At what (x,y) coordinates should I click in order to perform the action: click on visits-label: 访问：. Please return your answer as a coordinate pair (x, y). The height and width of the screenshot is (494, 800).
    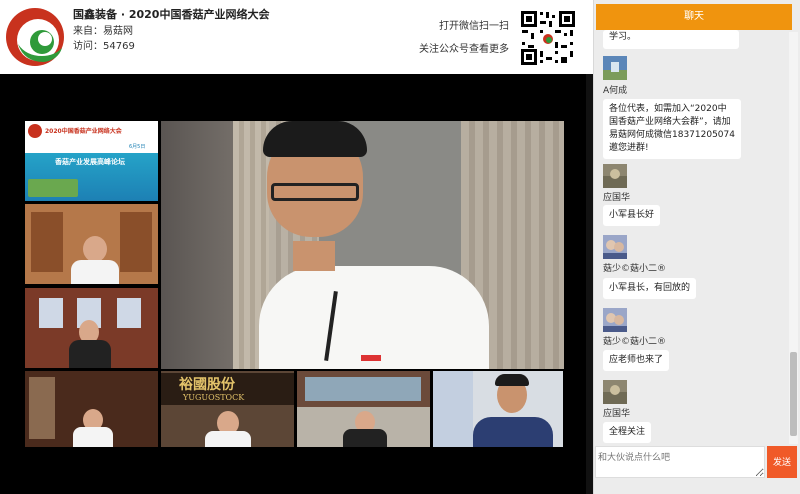
    Looking at the image, I should click on (88, 46).